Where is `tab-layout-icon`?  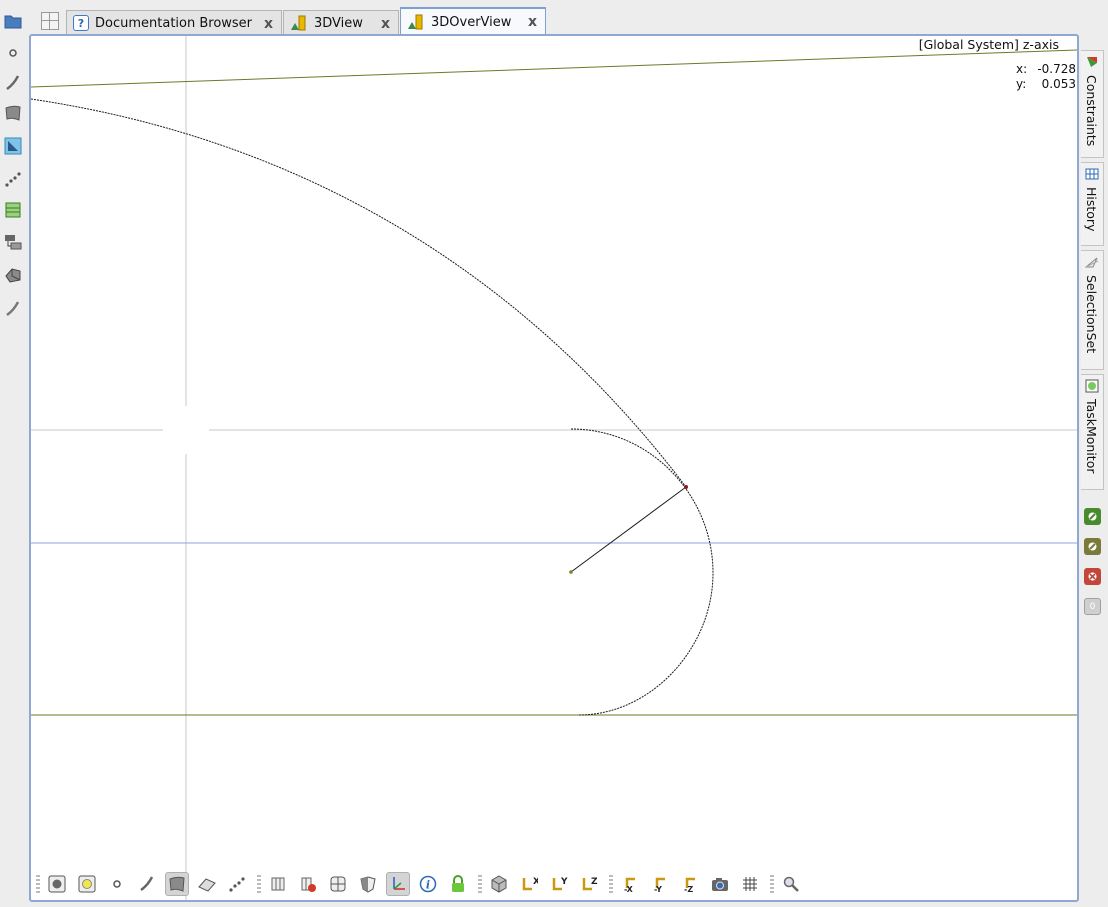 tab-layout-icon is located at coordinates (50, 21).